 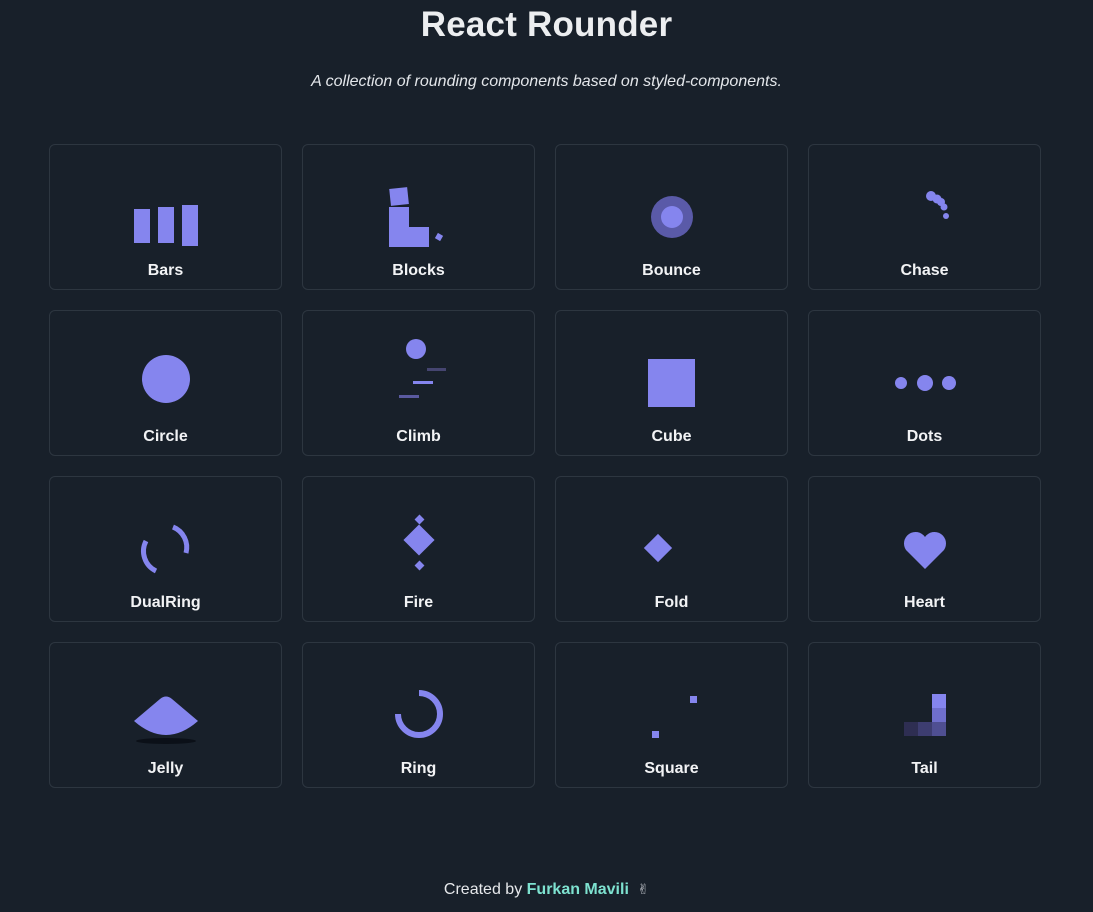 What do you see at coordinates (483, 889) in the screenshot?
I see `footer-prefix: Created by` at bounding box center [483, 889].